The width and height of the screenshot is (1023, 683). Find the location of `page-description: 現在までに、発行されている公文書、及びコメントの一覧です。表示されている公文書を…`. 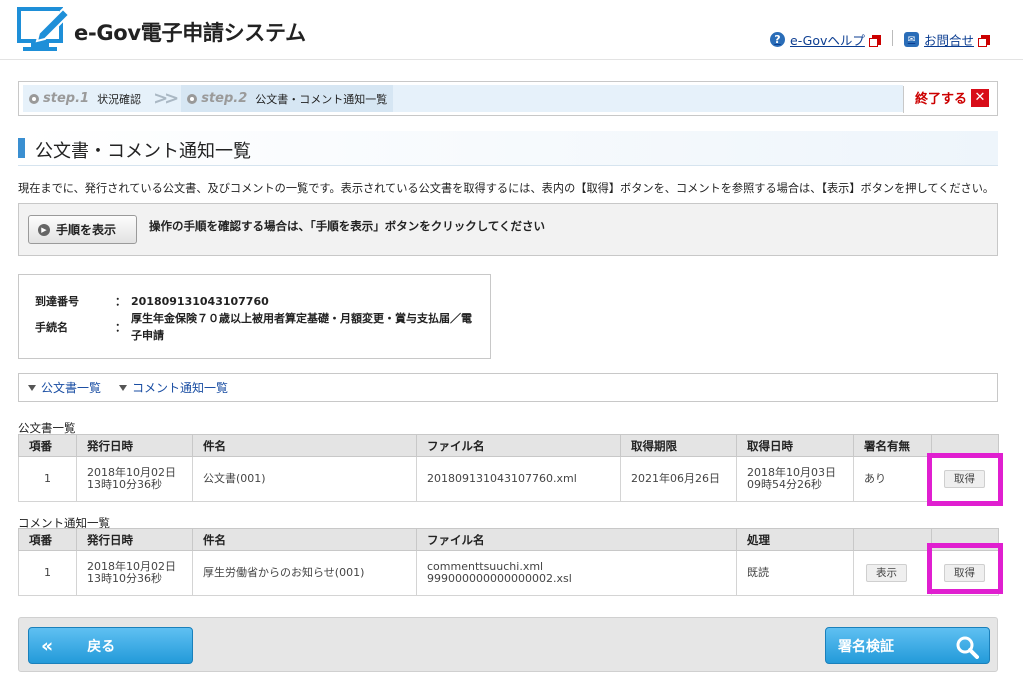

page-description: 現在までに、発行されている公文書、及びコメントの一覧です。表示されている公文書を… is located at coordinates (506, 188).